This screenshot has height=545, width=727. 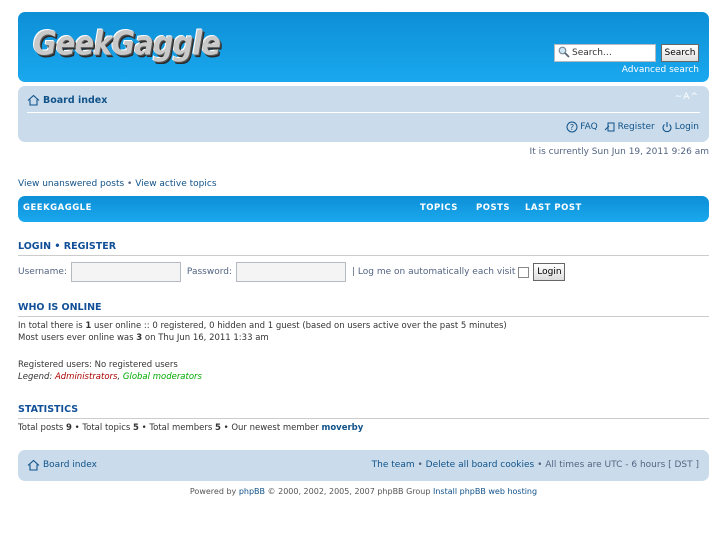 What do you see at coordinates (619, 152) in the screenshot?
I see `current-time: It is currently Sun Jun 19, 2011 9:26 am` at bounding box center [619, 152].